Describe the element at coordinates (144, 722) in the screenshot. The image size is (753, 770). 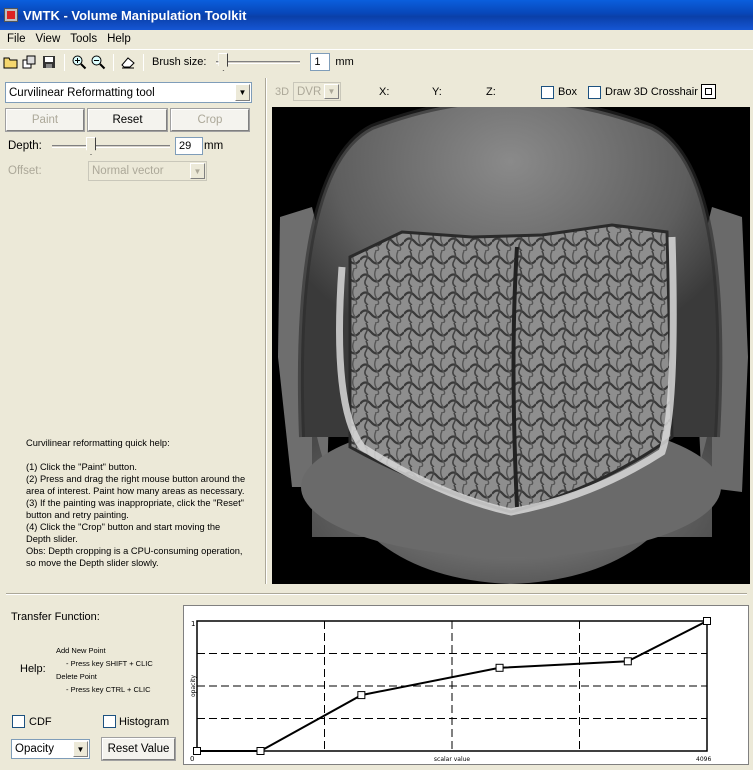
I see `histogram-label: Histogram` at that location.